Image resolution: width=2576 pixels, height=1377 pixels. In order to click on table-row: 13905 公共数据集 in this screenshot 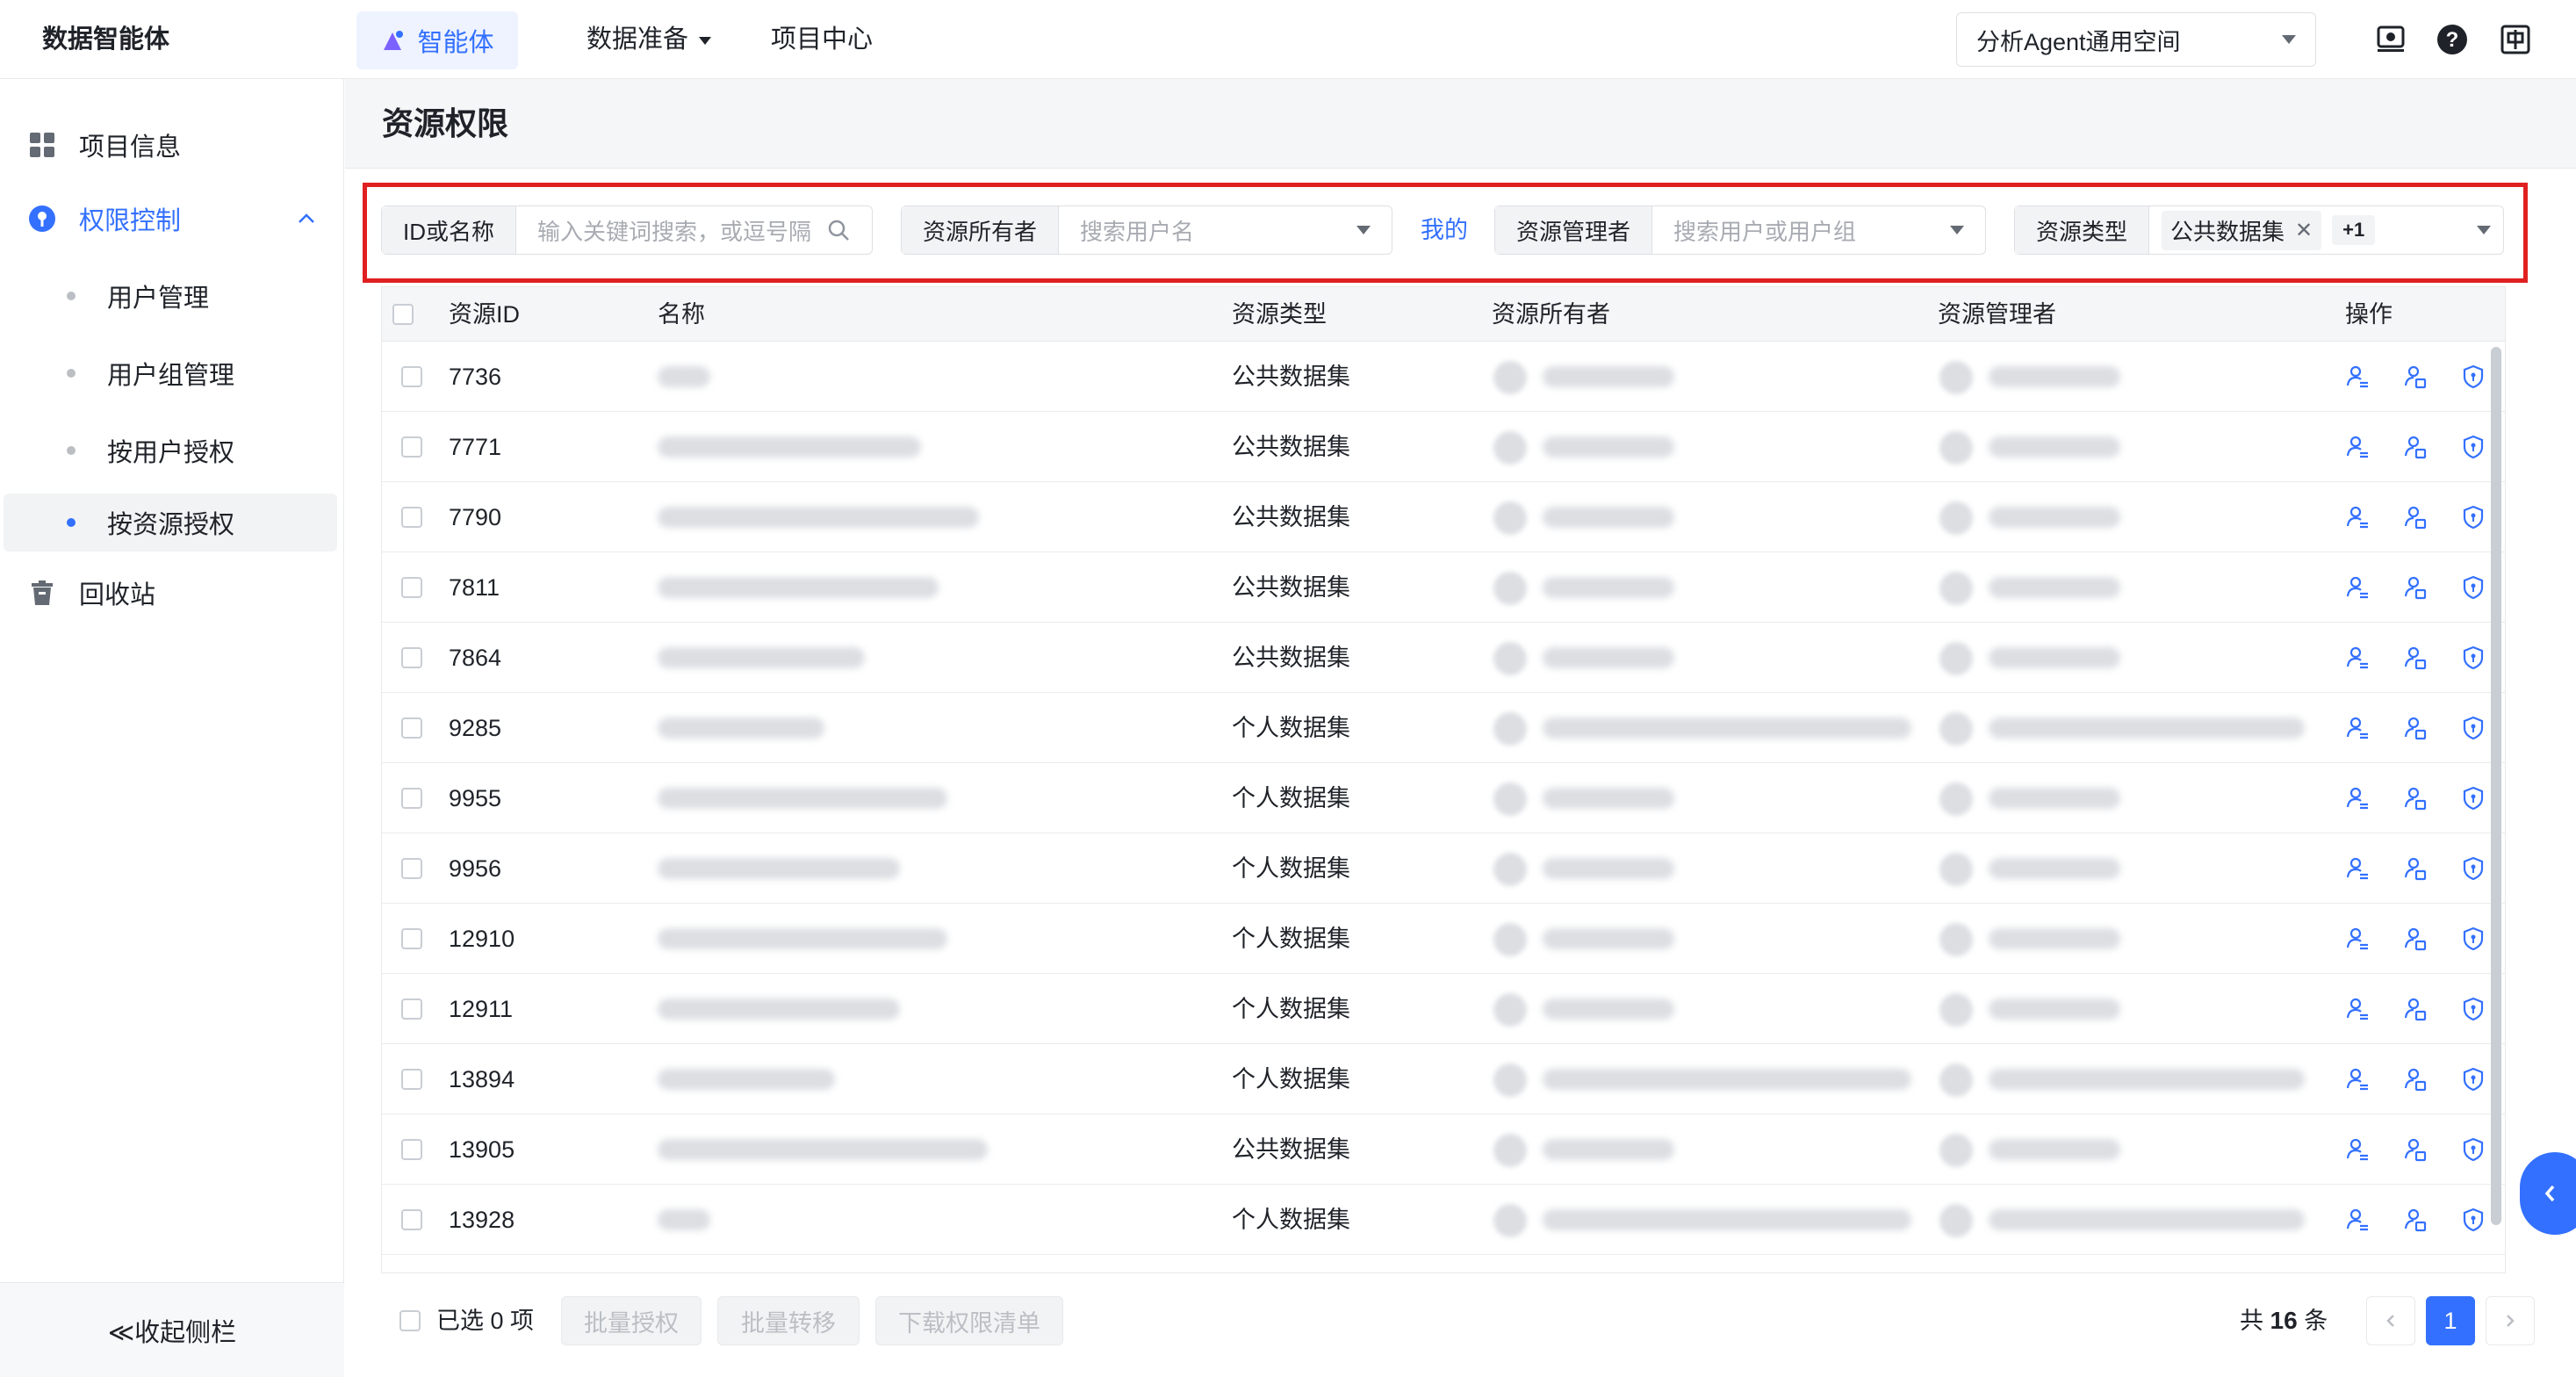, I will do `click(1443, 1149)`.